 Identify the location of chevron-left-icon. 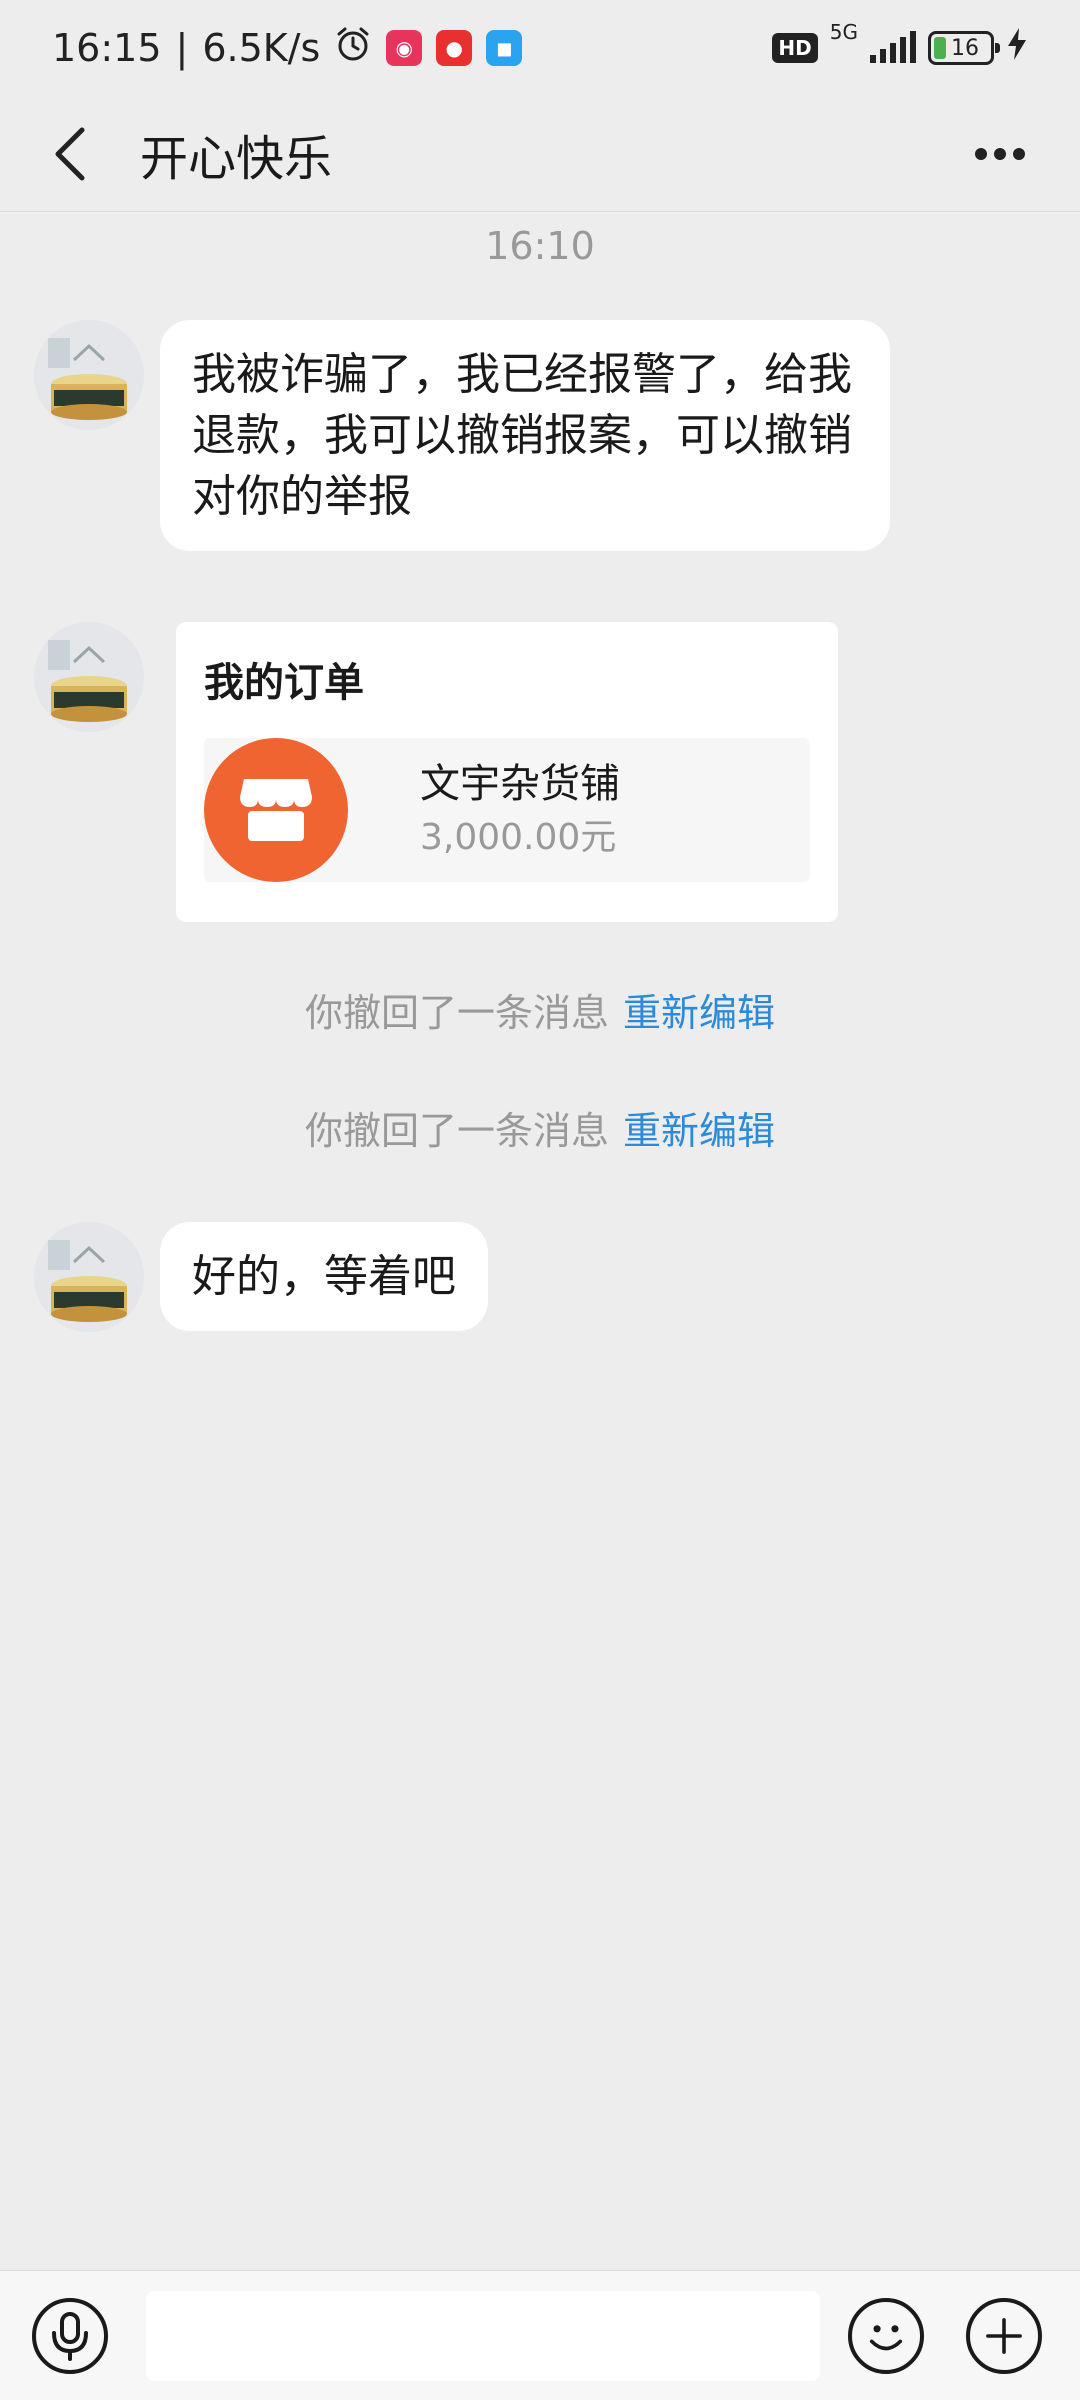
(70, 153).